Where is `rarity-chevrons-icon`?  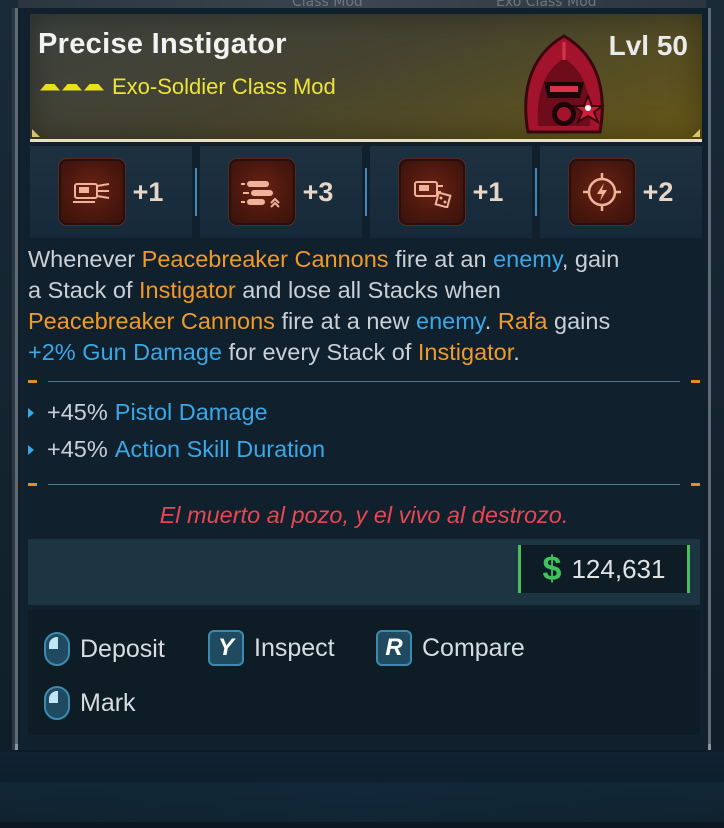 rarity-chevrons-icon is located at coordinates (72, 87).